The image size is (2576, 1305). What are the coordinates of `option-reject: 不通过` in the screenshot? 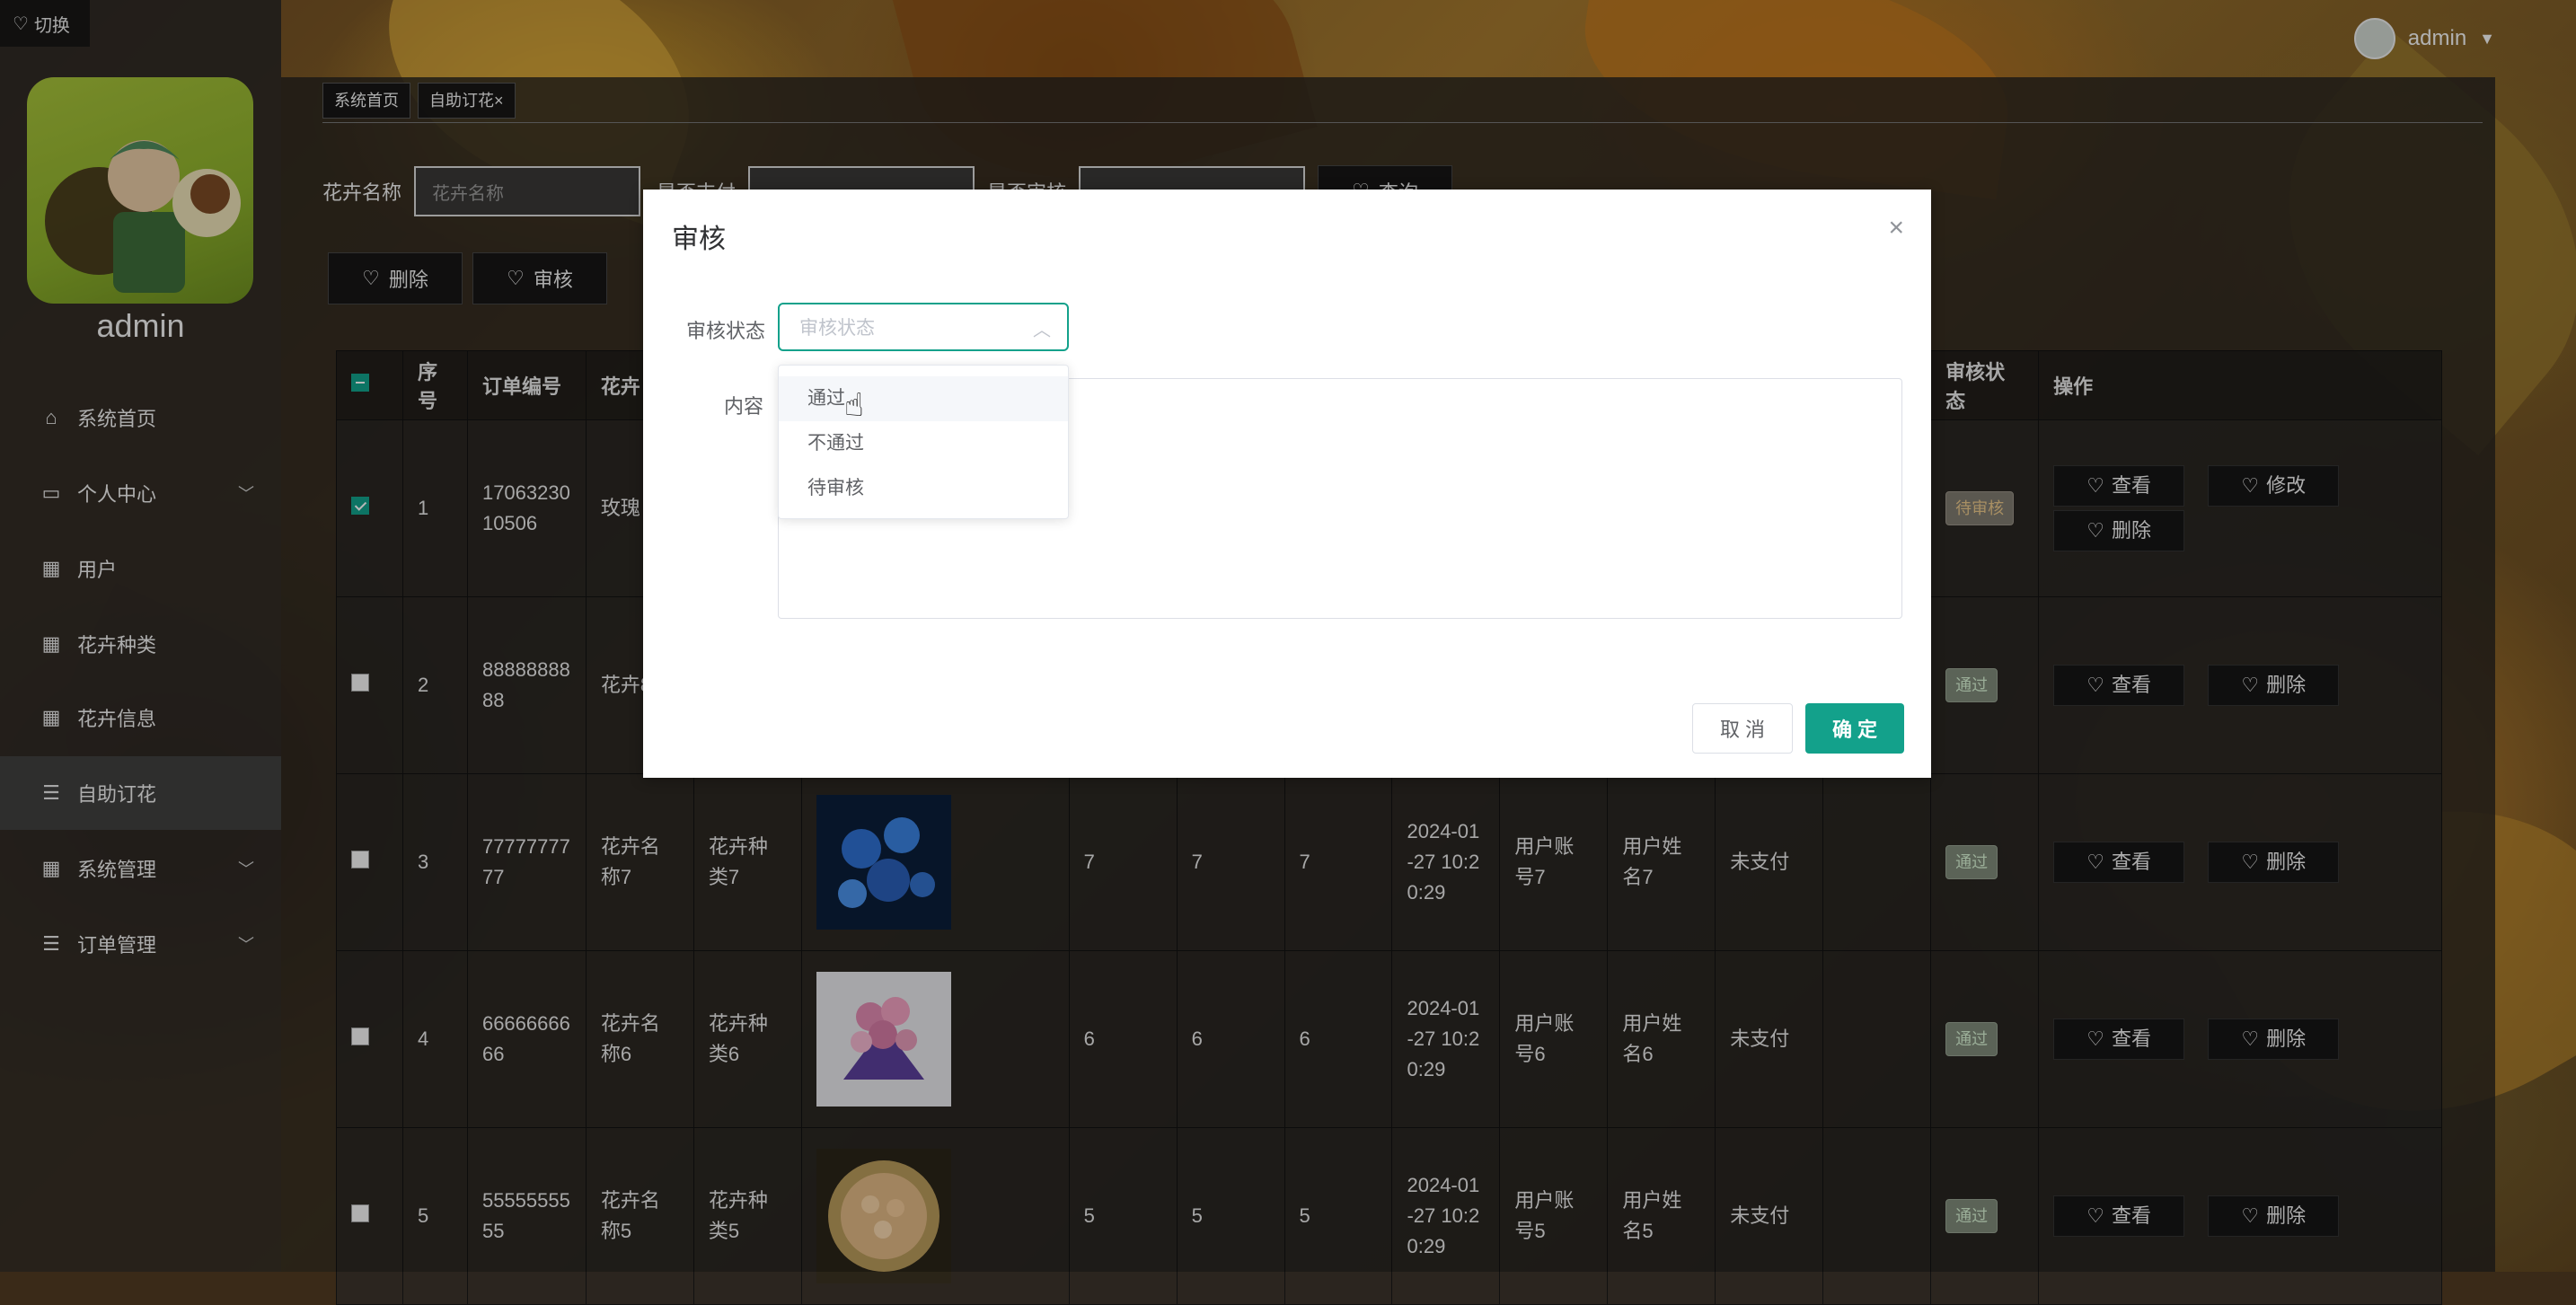 It's located at (923, 443).